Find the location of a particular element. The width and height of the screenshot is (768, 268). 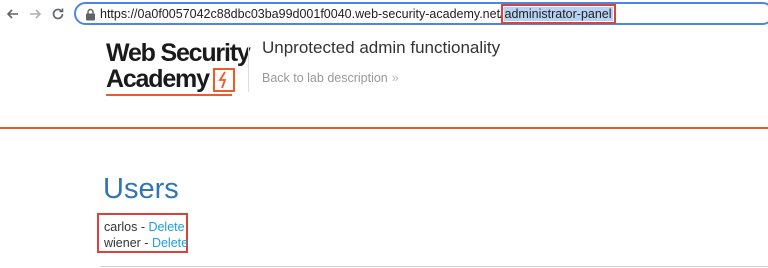

list-item: wiener - Delete is located at coordinates (146, 243).